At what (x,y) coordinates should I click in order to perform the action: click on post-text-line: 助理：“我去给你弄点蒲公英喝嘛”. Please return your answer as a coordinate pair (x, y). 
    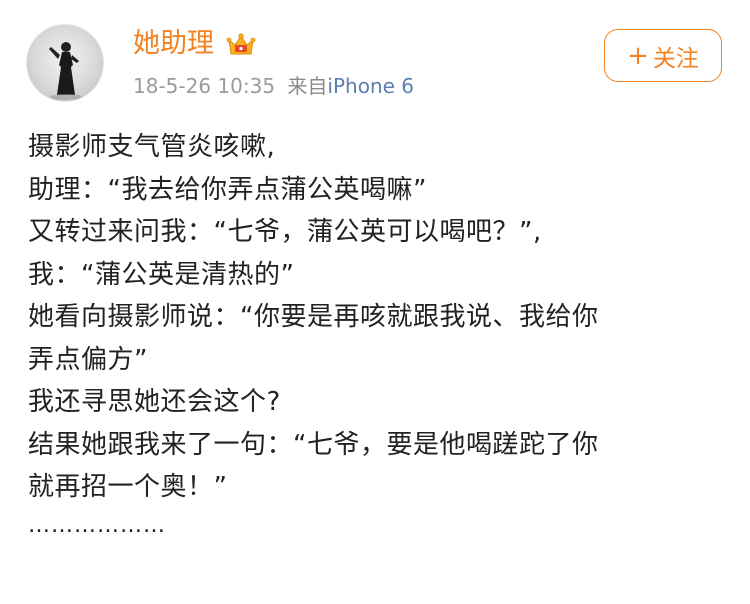
    Looking at the image, I should click on (227, 189).